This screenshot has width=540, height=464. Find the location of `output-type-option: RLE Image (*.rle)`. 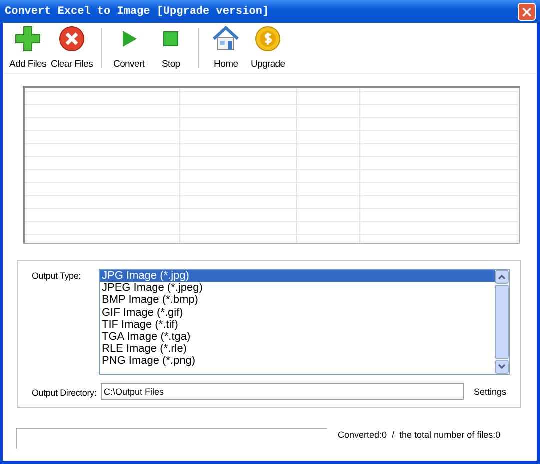

output-type-option: RLE Image (*.rle) is located at coordinates (297, 349).